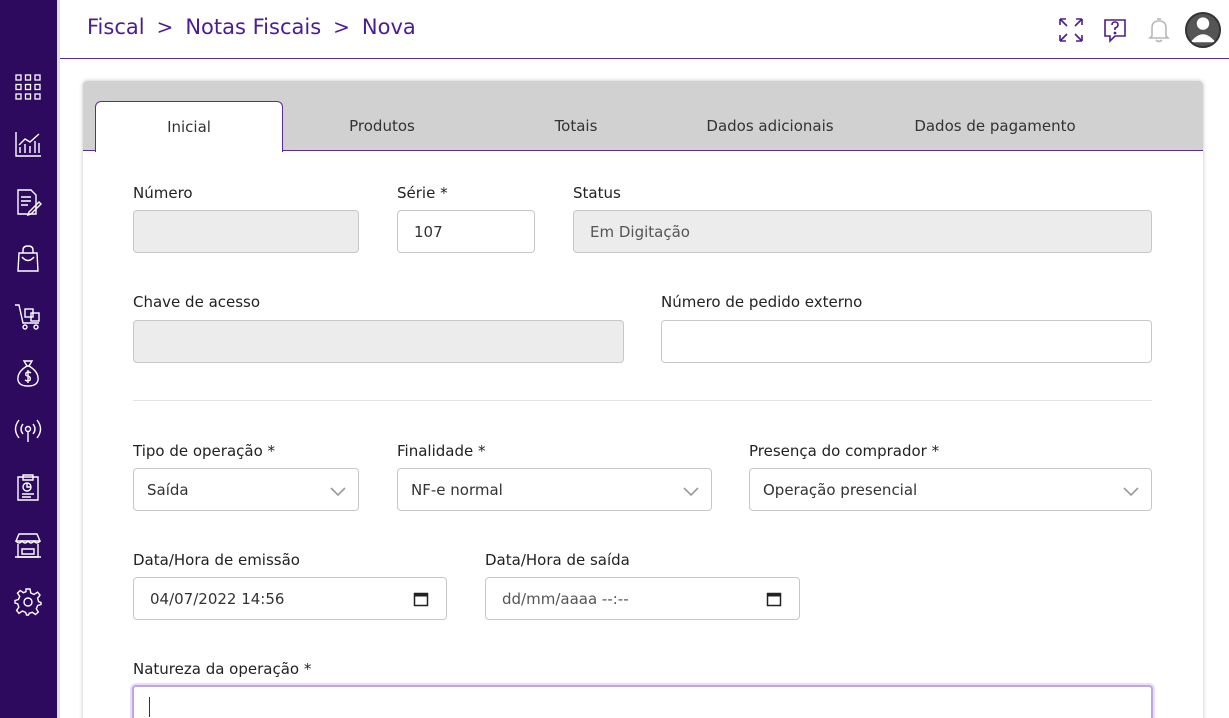 This screenshot has height=718, width=1229. I want to click on numero-label: Número, so click(163, 193).